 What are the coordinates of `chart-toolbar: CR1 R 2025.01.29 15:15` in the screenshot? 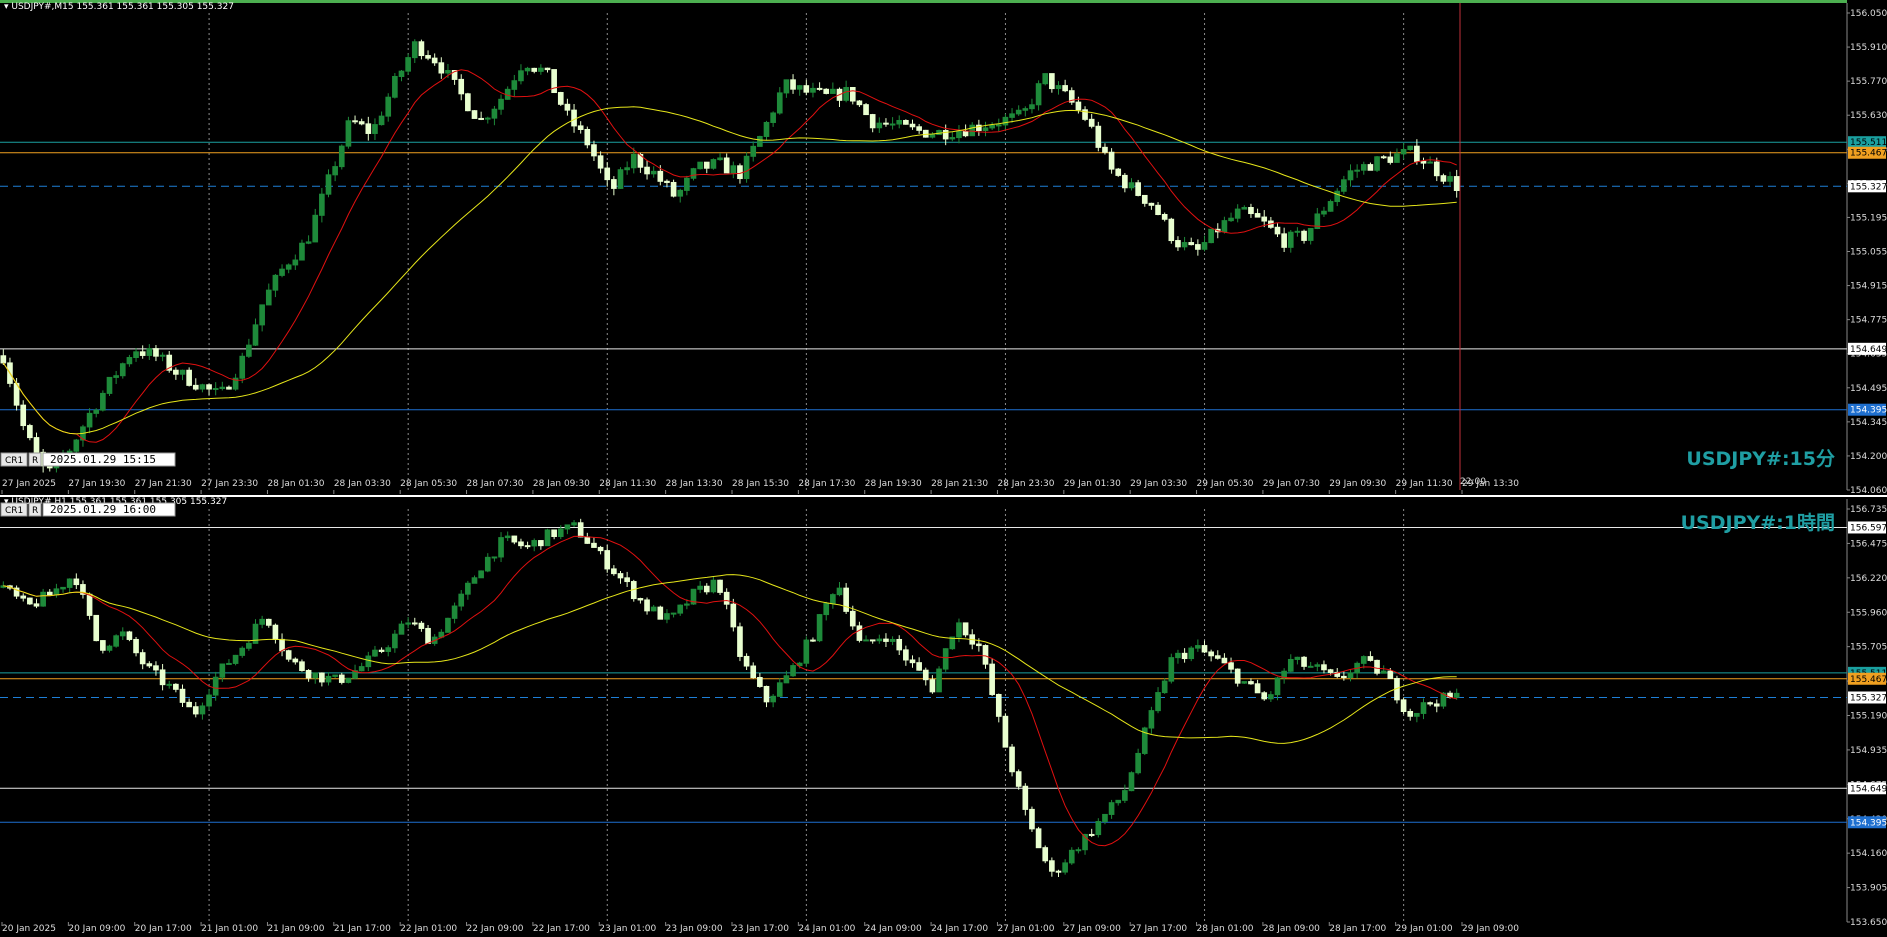 It's located at (88, 459).